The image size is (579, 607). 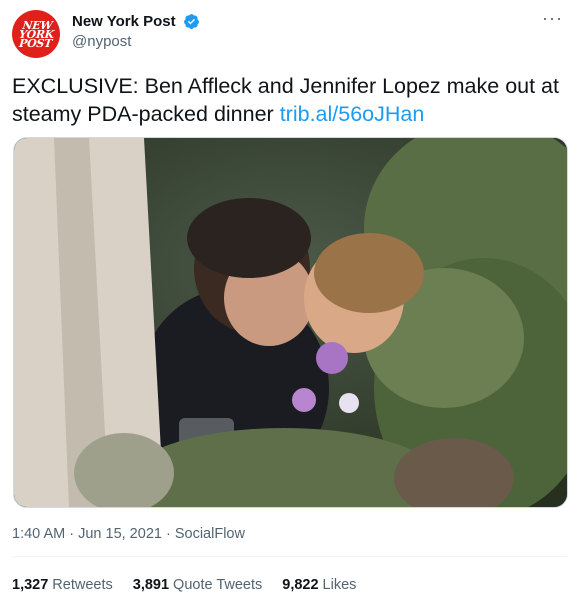 I want to click on likes-count: 9,822, so click(x=300, y=585).